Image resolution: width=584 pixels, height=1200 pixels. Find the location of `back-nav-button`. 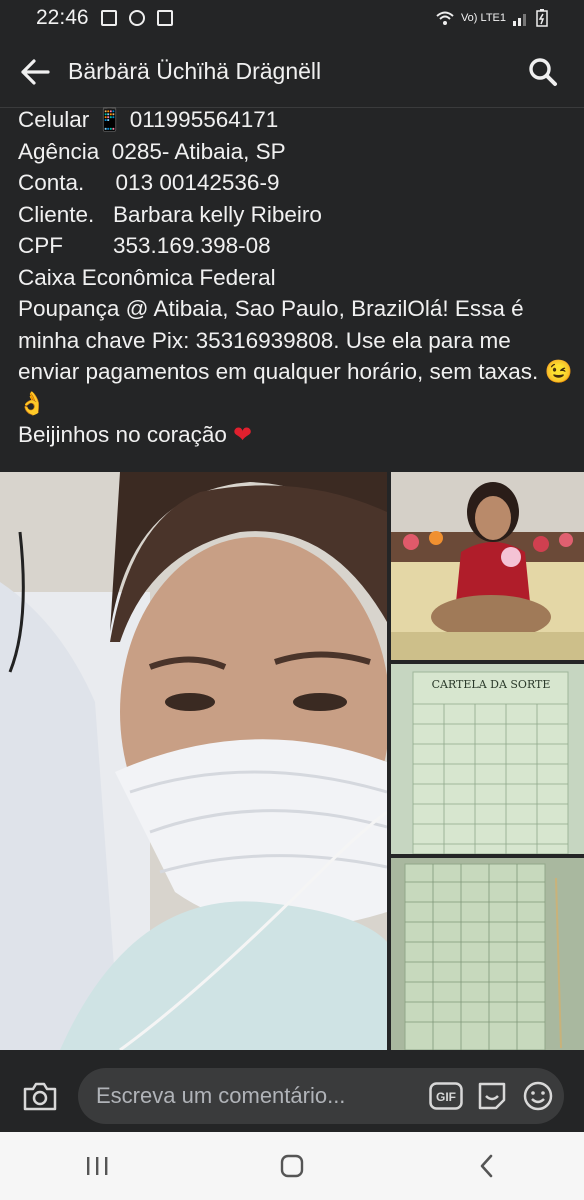

back-nav-button is located at coordinates (487, 1166).